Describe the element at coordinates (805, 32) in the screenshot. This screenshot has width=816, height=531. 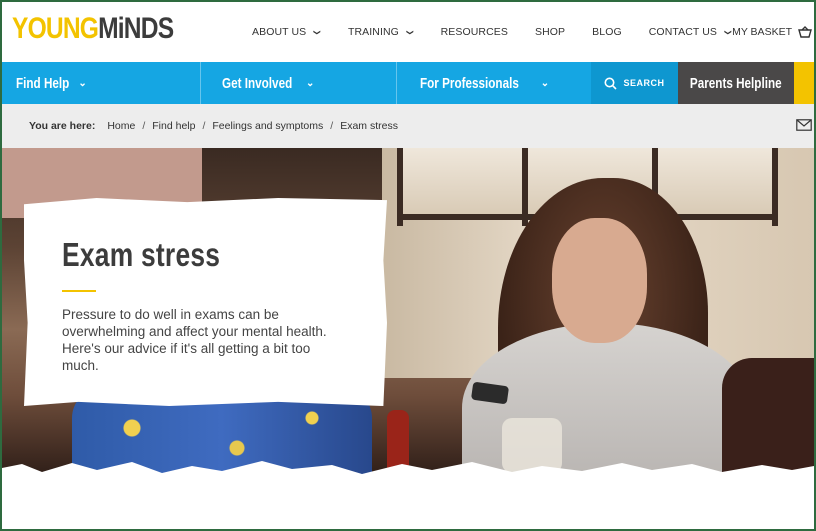
I see `basket-icon` at that location.